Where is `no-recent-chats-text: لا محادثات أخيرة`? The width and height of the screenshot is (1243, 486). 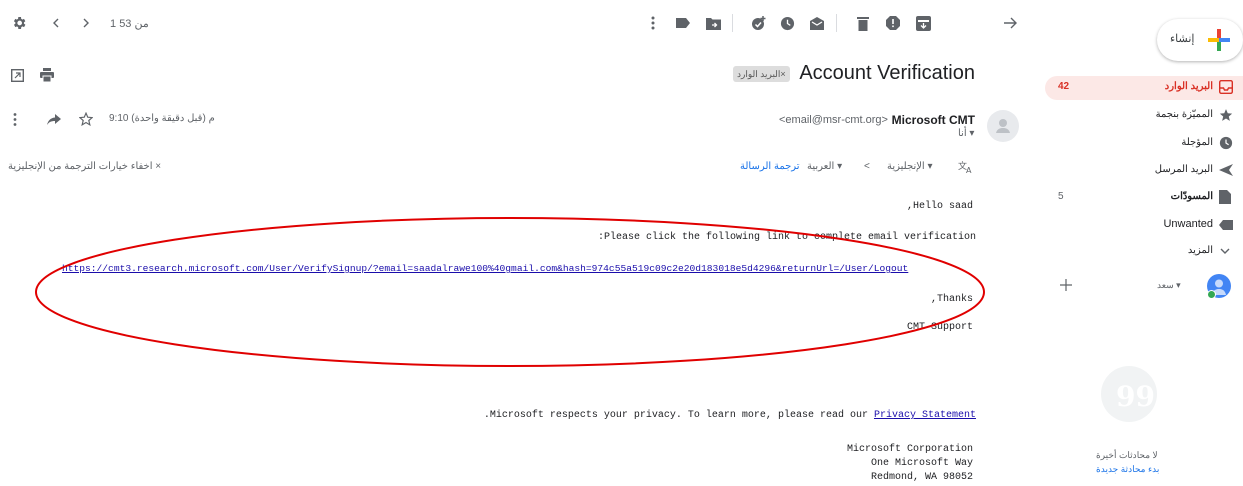
no-recent-chats-text: لا محادثات أخيرة is located at coordinates (1127, 455).